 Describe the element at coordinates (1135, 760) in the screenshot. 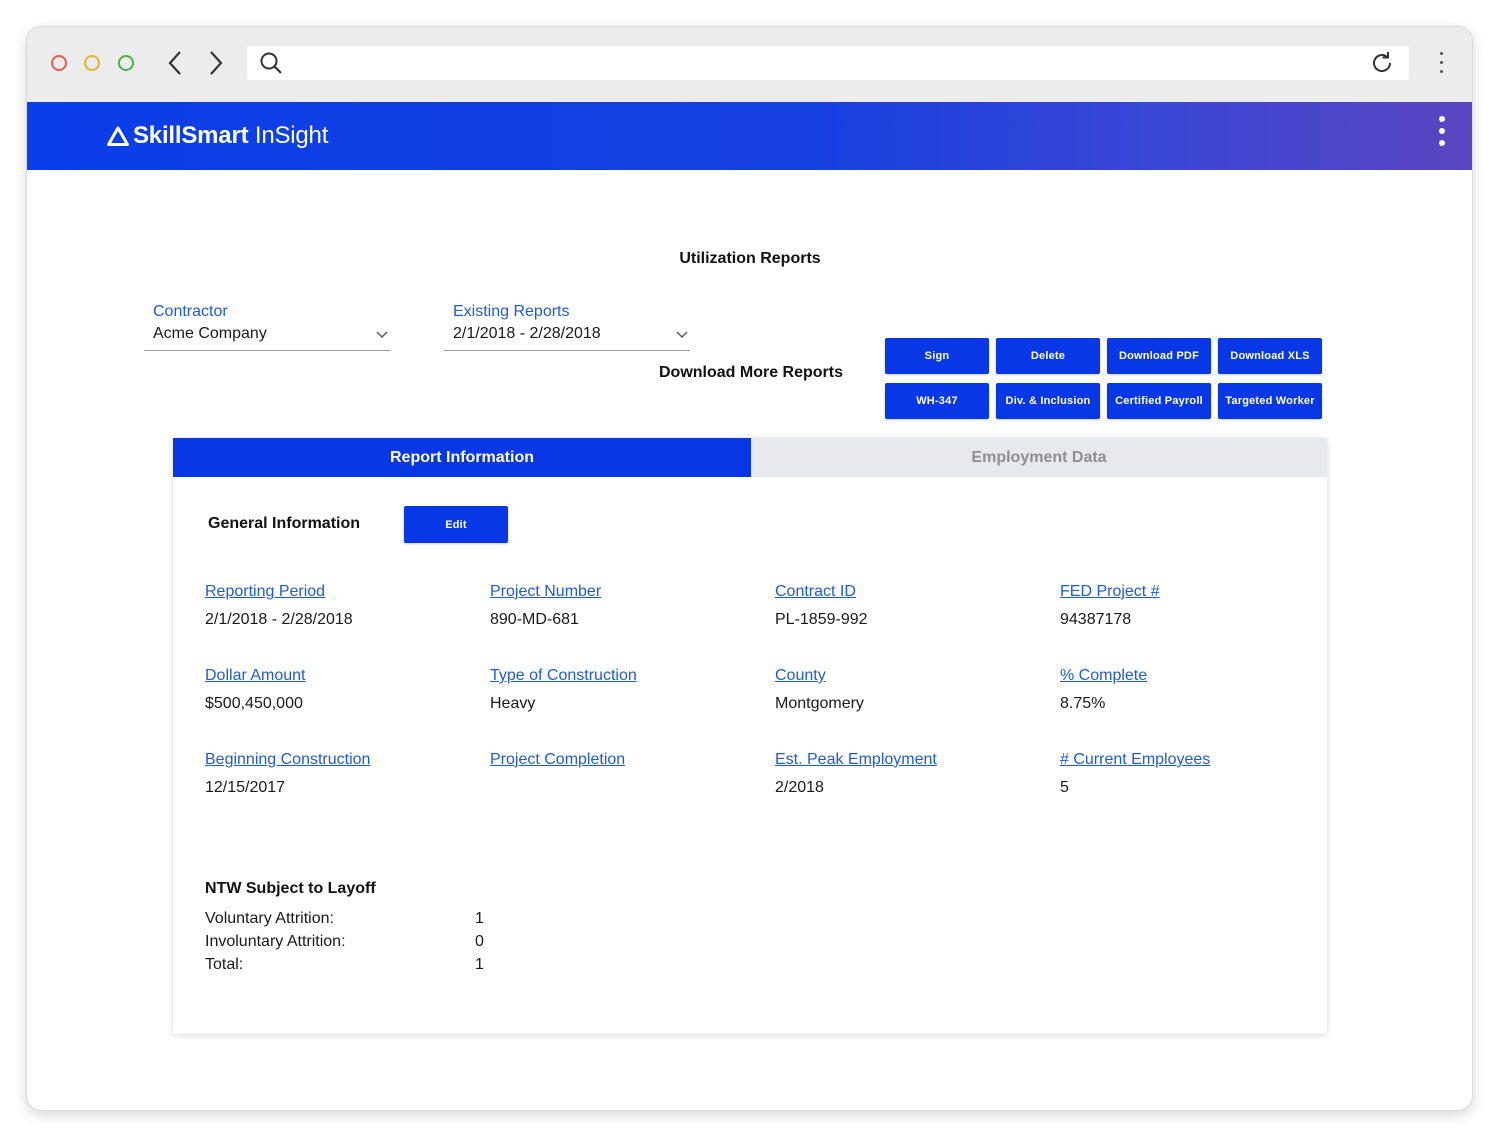

I see `field-label: # Current Employees` at that location.